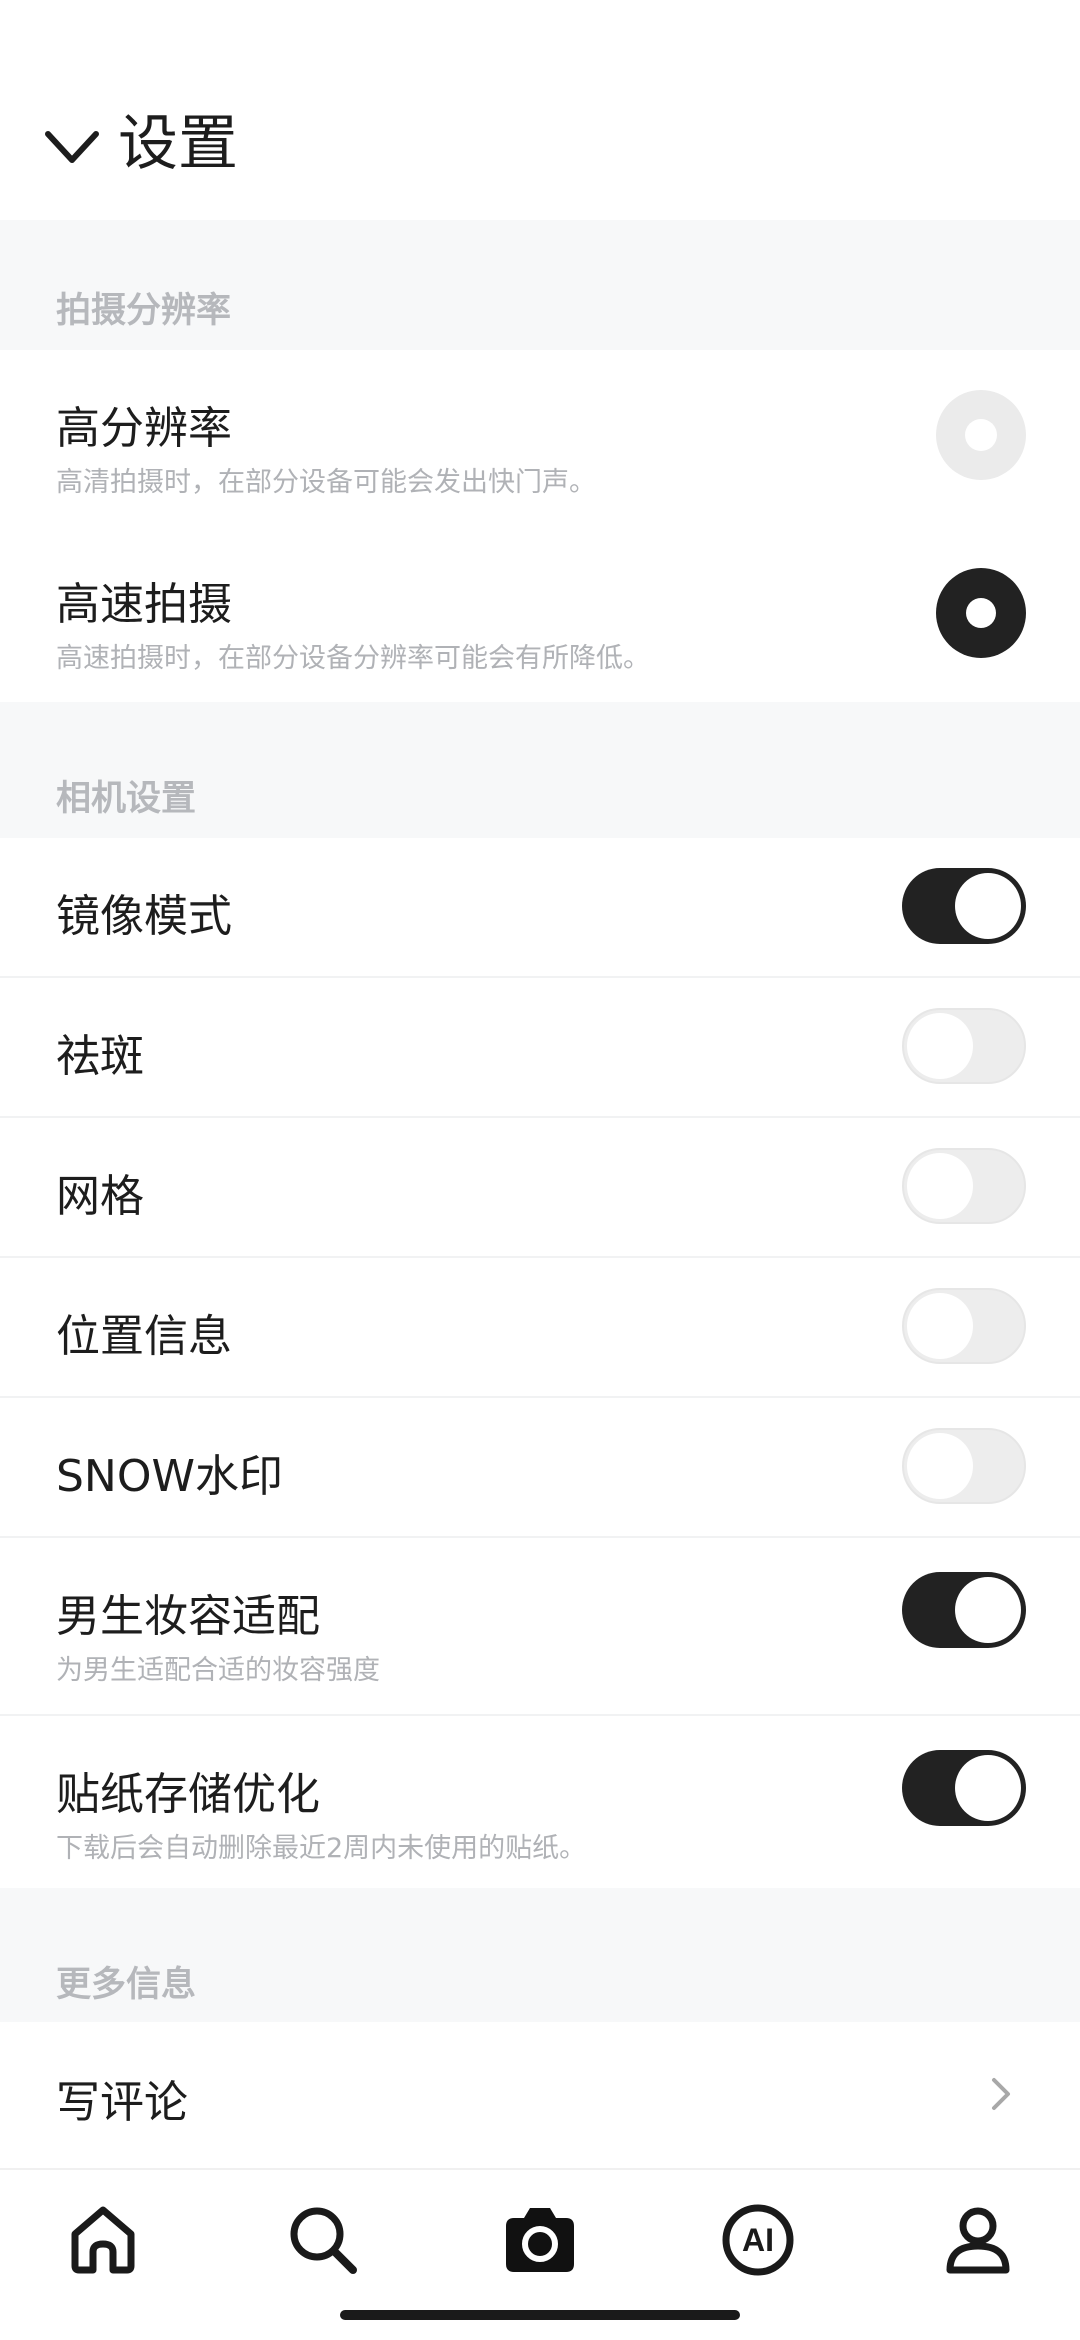 This screenshot has height=2340, width=1080. I want to click on toggle-male-makeup, so click(964, 1610).